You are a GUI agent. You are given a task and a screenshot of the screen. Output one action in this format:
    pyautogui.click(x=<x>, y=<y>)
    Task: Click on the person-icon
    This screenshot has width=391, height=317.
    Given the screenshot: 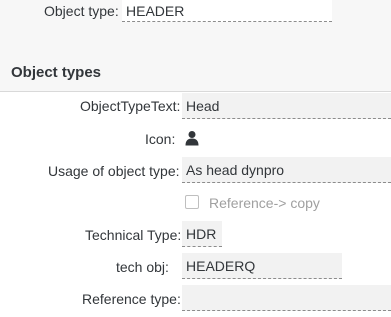 What is the action you would take?
    pyautogui.click(x=192, y=138)
    